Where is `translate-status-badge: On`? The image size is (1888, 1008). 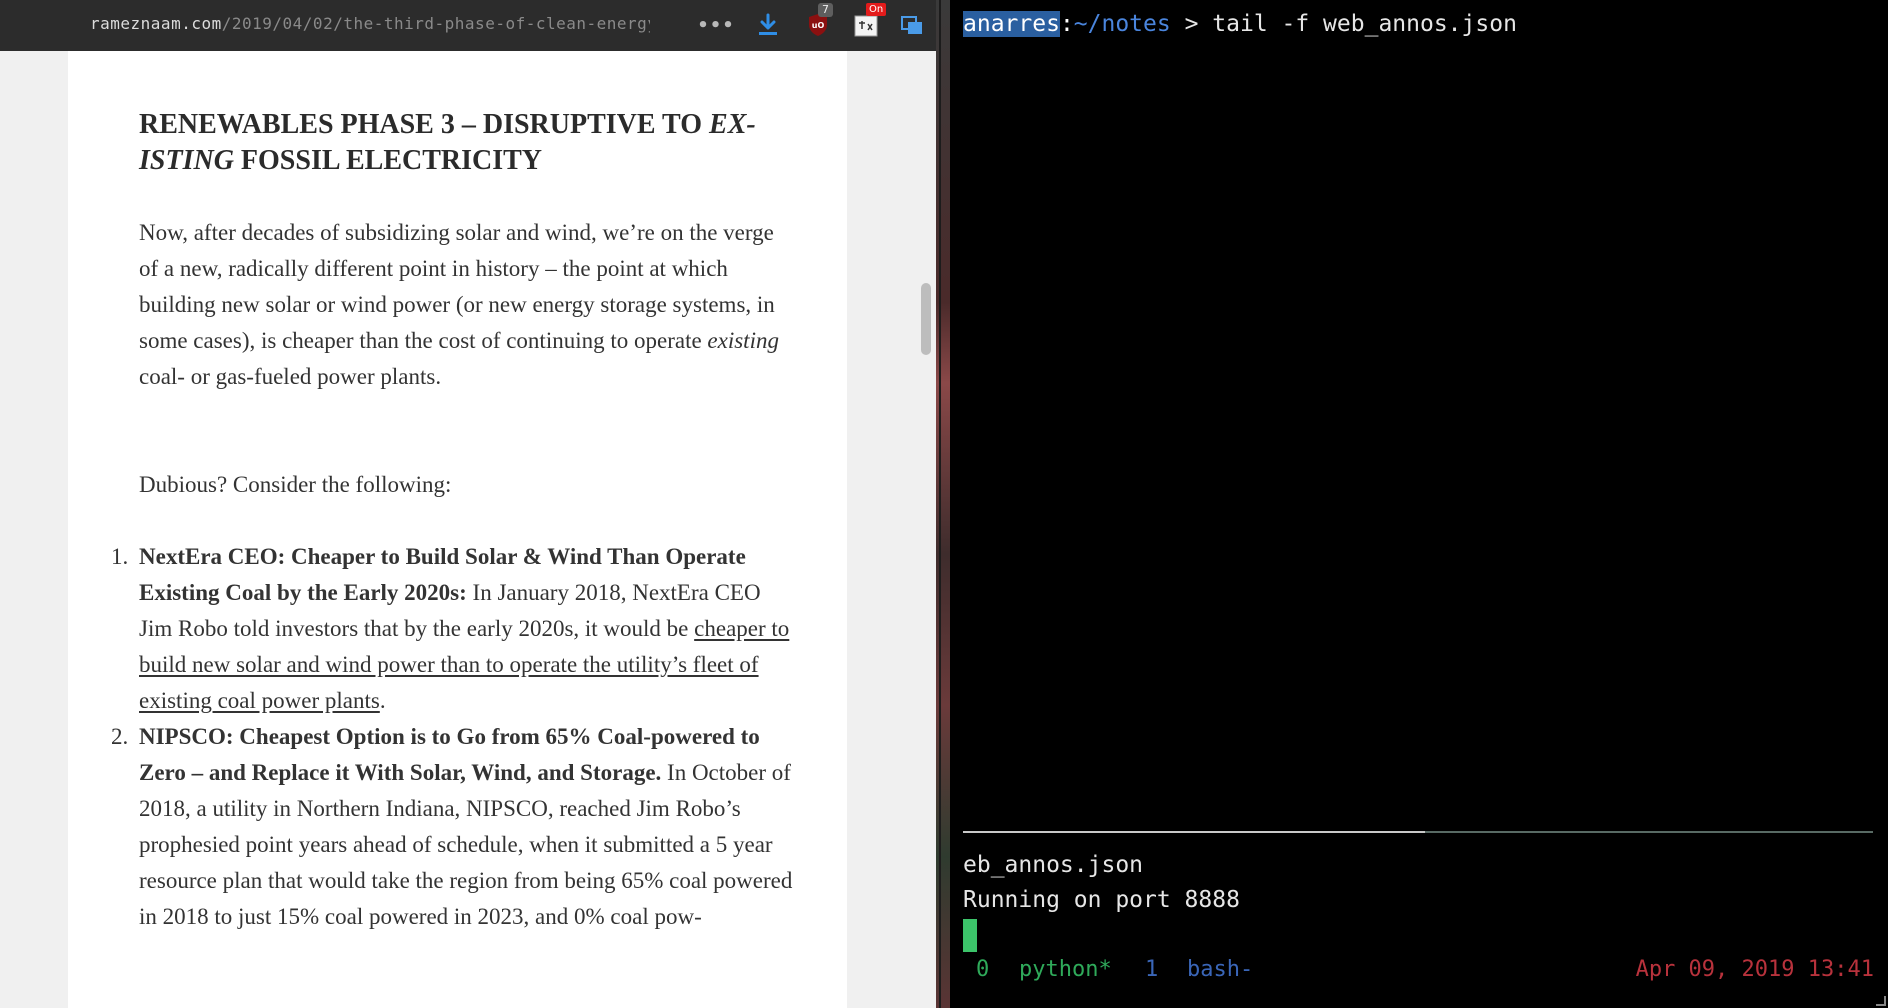 translate-status-badge: On is located at coordinates (876, 9).